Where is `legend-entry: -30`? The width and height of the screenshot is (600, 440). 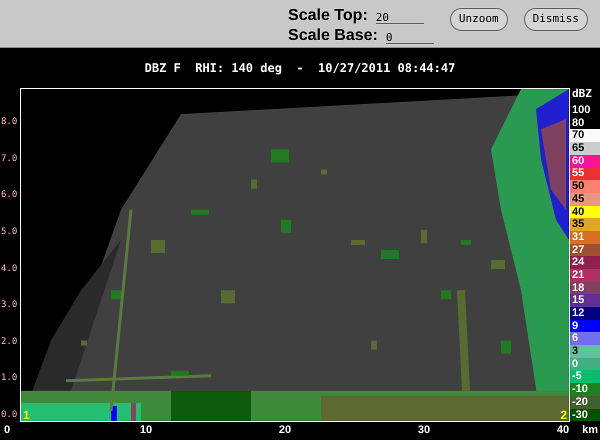 legend-entry: -30 is located at coordinates (585, 415).